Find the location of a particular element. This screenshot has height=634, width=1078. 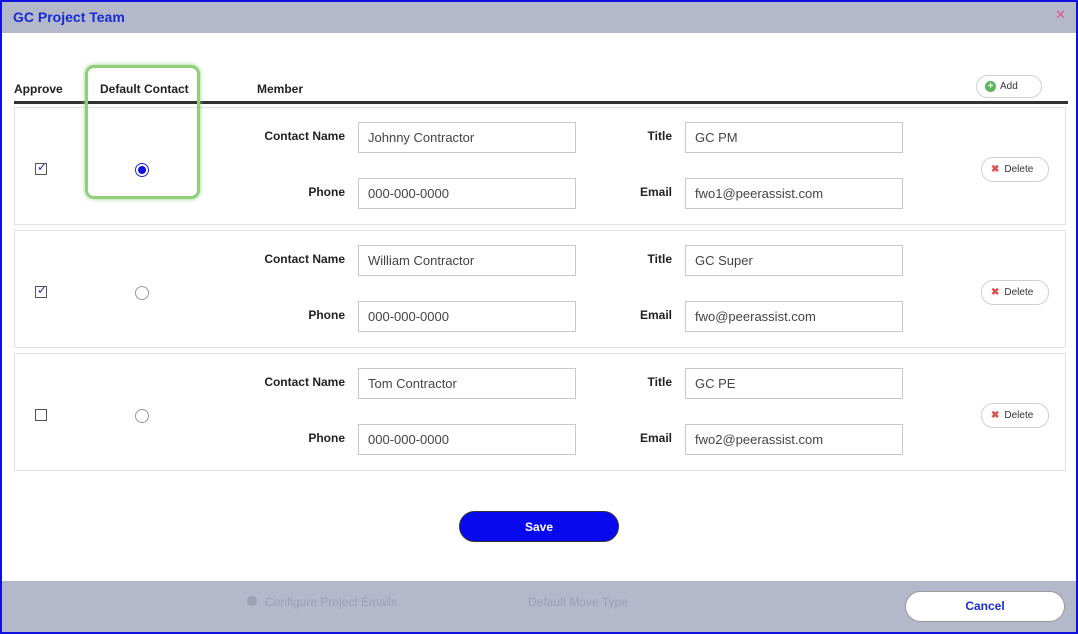

approve-header: Approve is located at coordinates (38, 89).